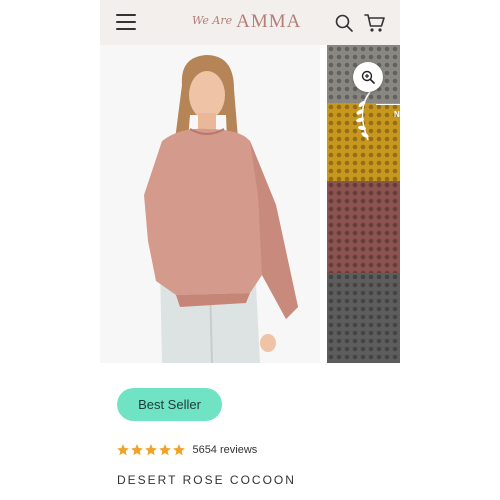  What do you see at coordinates (388, 104) in the screenshot?
I see `badge-divider` at bounding box center [388, 104].